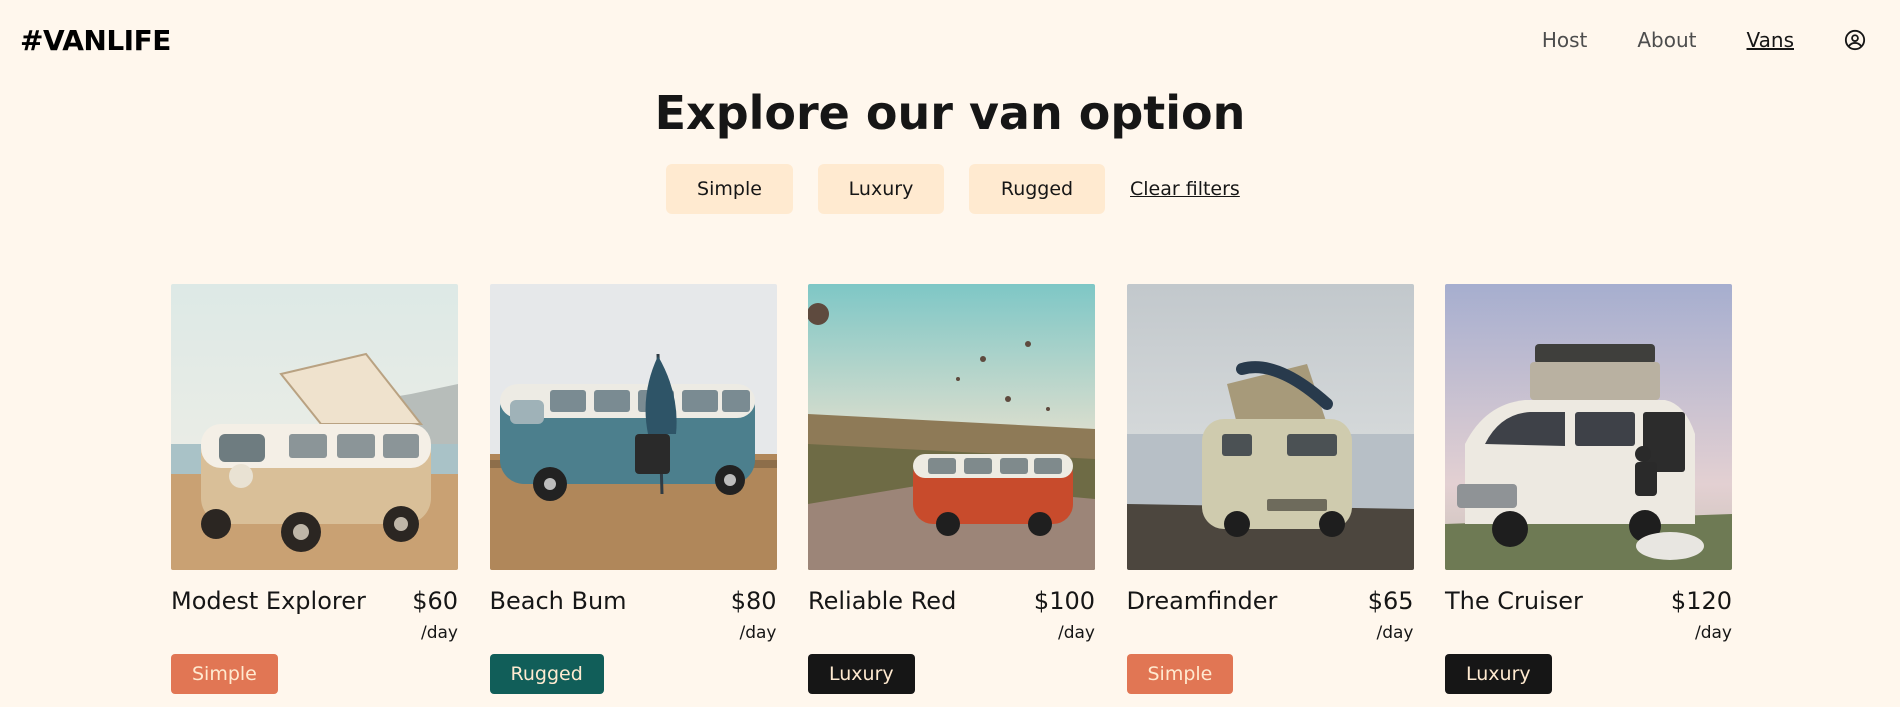  I want to click on van-type-badge: Rugged, so click(546, 674).